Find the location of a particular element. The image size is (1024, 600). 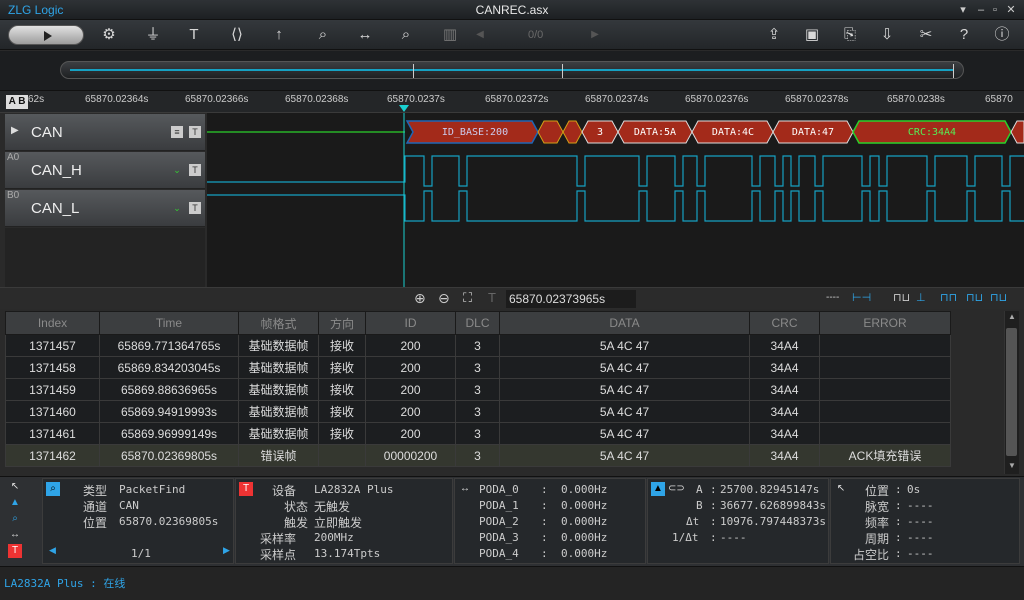

close-icon: ✕ is located at coordinates (1011, 10).